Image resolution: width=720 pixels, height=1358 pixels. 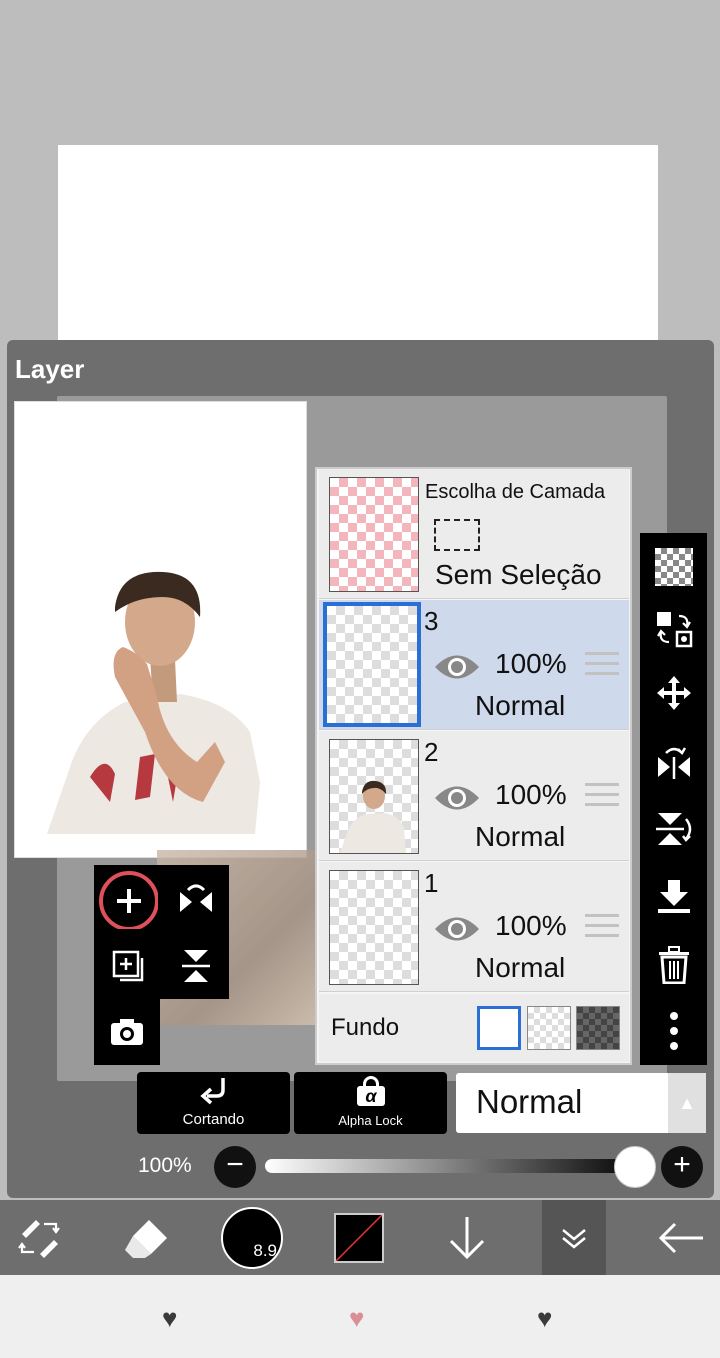 What do you see at coordinates (515, 492) in the screenshot?
I see `selection-title: Escolha de Camada` at bounding box center [515, 492].